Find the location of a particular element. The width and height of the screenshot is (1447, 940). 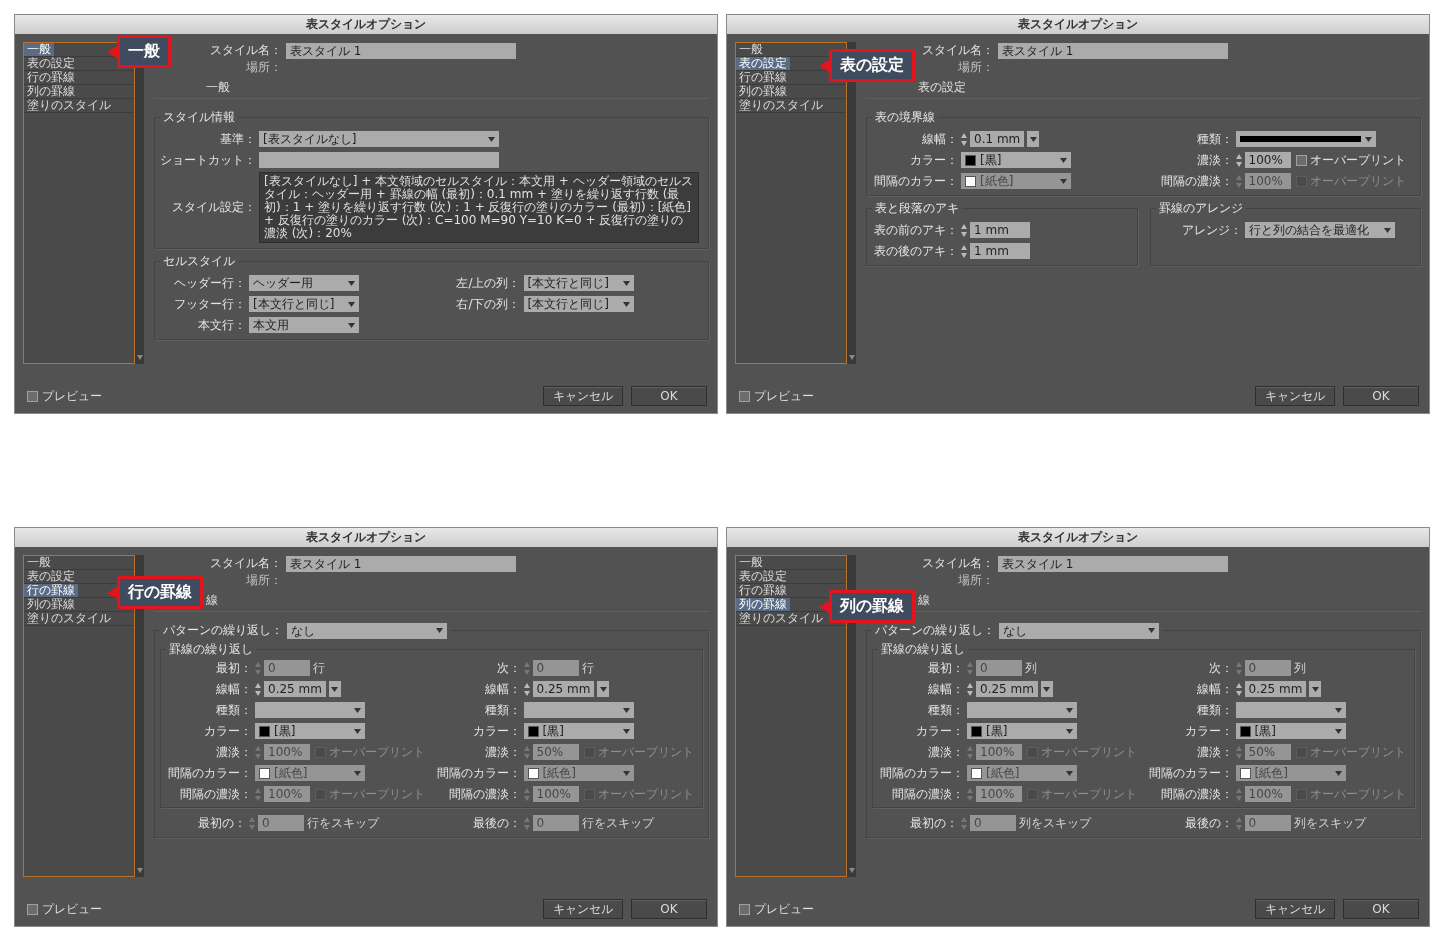

text-area: [表スタイルなし] + 本文領域のセルスタイル：本文用 + ヘッダー領域のセルスタイル：ヘッダー用 + 罫線の幅 (最初)：0.1 mm + 塗りを繰り返す行数 (最初)：1 + 塗りを繰り返す行数 (次)：1 + 反復行の塗りのカラー (最初)：[紙色] + 反復行の塗りのカラー (次)：C=100 M=90 Y=10 K=0 + 反復行の塗りの濃淡 (次)：20% is located at coordinates (479, 207).